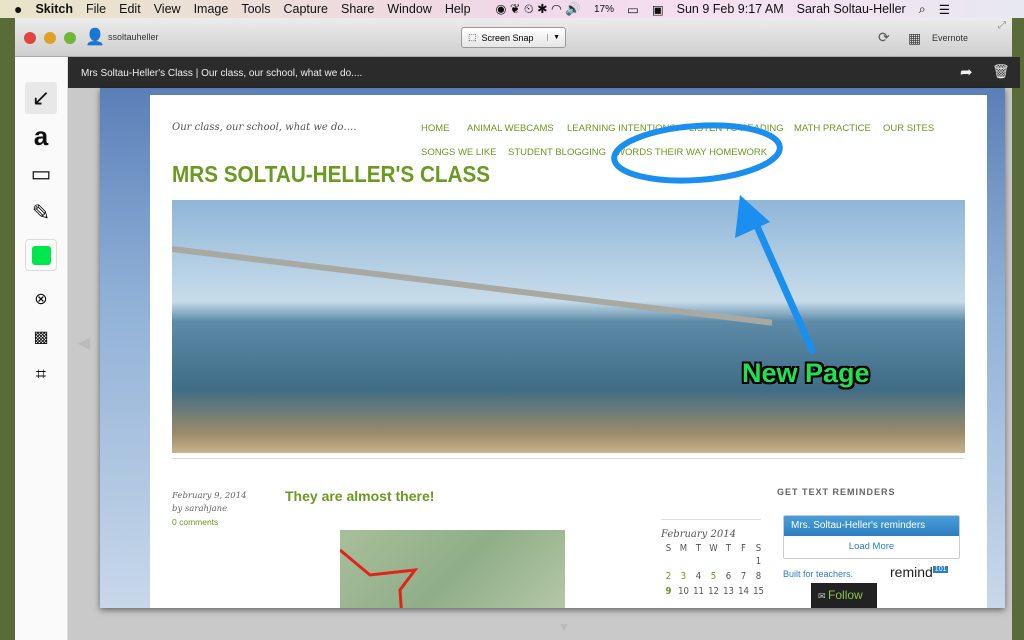 The image size is (1024, 640). What do you see at coordinates (752, 216) in the screenshot?
I see `arrow-head-icon` at bounding box center [752, 216].